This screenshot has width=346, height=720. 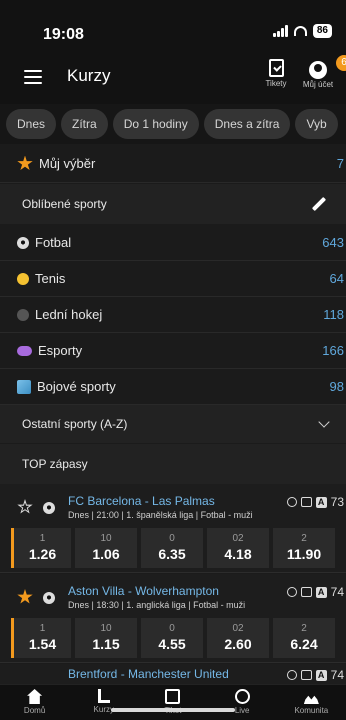 I want to click on odds-price: 1.26, so click(x=42, y=554).